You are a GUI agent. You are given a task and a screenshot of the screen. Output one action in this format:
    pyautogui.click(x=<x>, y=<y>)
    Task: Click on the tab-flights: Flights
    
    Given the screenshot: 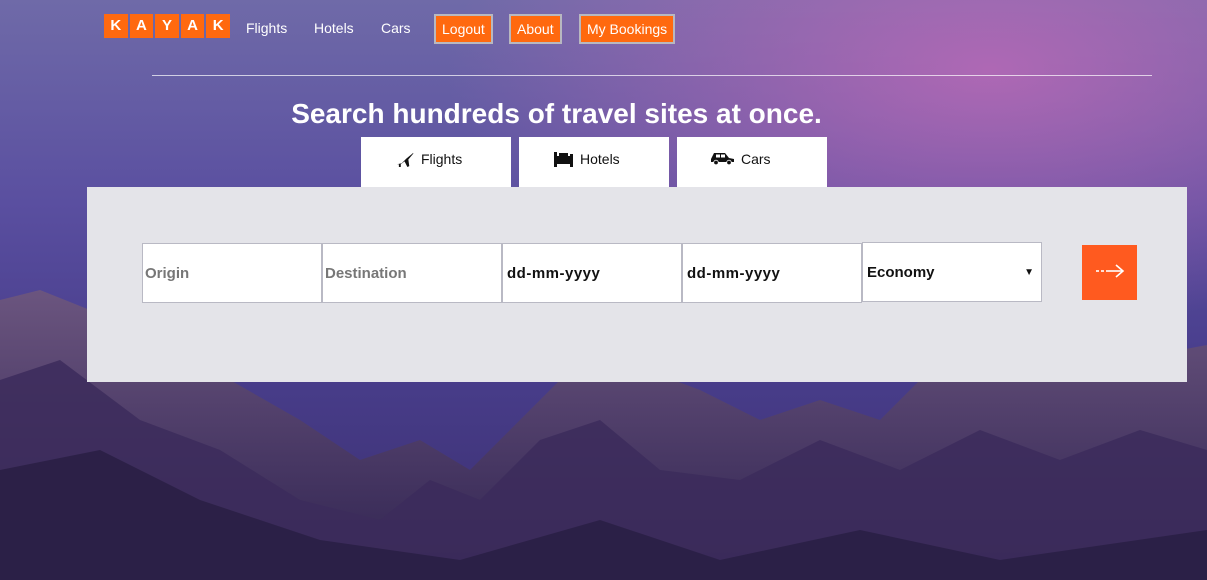 What is the action you would take?
    pyautogui.click(x=436, y=162)
    